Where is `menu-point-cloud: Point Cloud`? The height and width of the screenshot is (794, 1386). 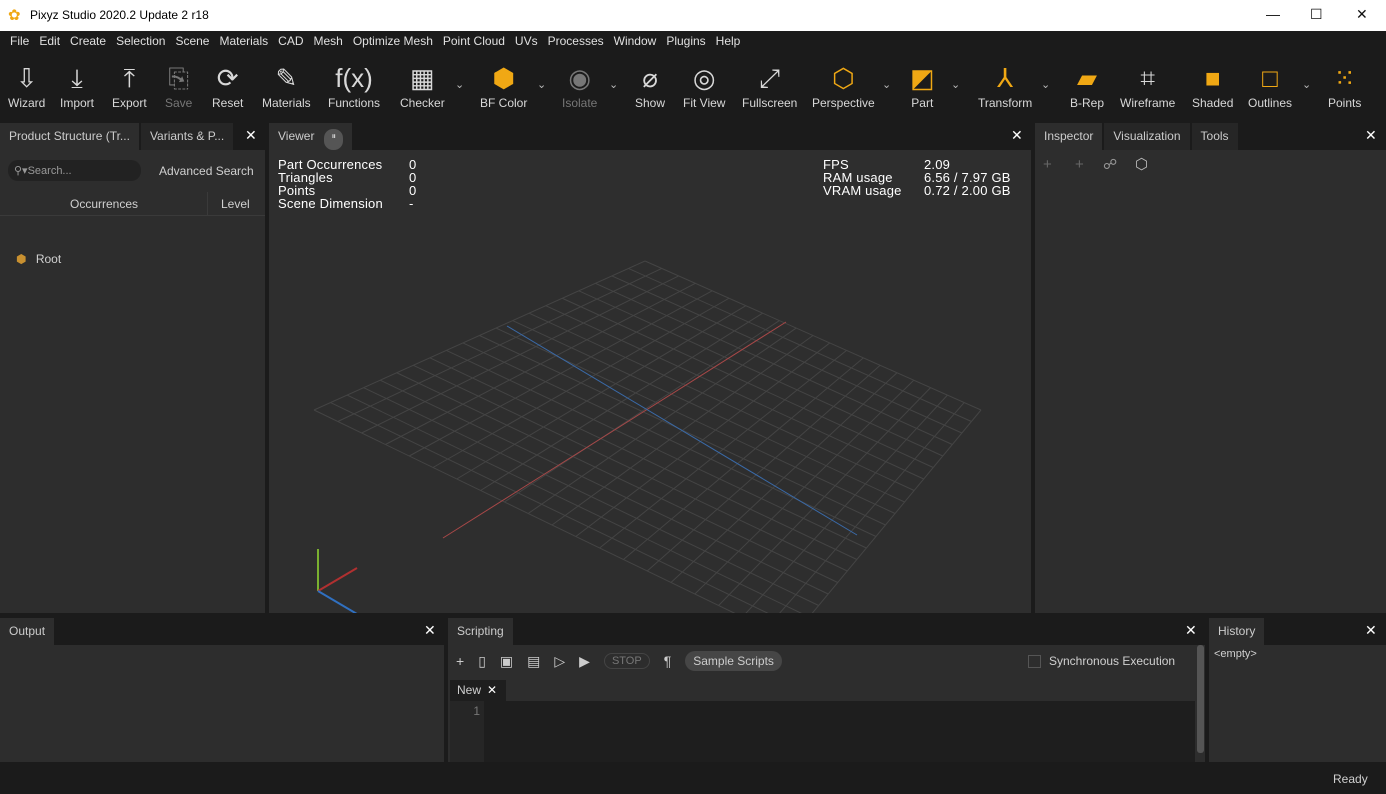
menu-point-cloud: Point Cloud is located at coordinates (474, 41).